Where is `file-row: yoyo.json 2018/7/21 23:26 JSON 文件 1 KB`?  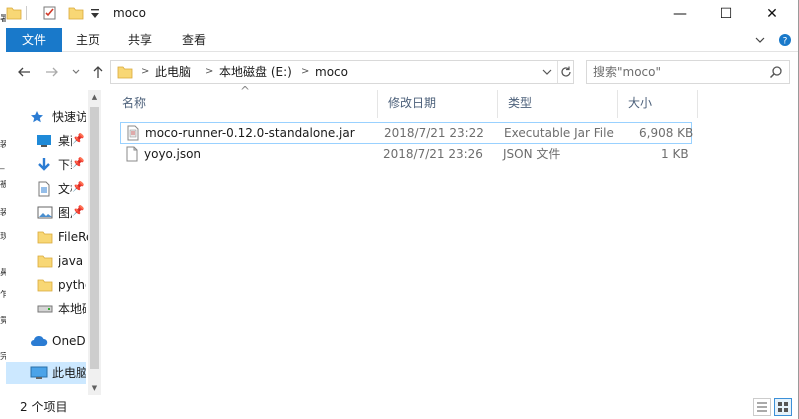 file-row: yoyo.json 2018/7/21 23:26 JSON 文件 1 KB is located at coordinates (406, 155).